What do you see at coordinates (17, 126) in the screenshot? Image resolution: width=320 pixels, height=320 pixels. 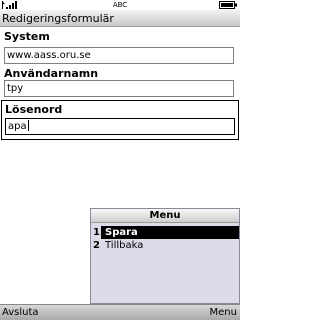 I see `password-value: apa` at bounding box center [17, 126].